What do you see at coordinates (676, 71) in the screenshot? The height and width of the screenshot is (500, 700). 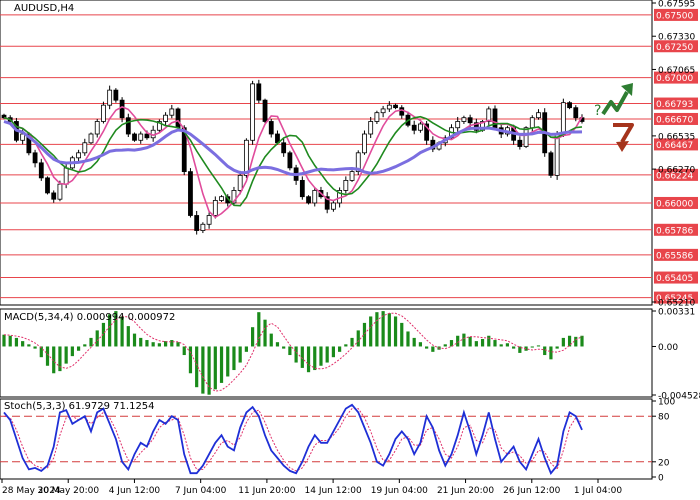 I see `price-tick-label: 0.67065` at bounding box center [676, 71].